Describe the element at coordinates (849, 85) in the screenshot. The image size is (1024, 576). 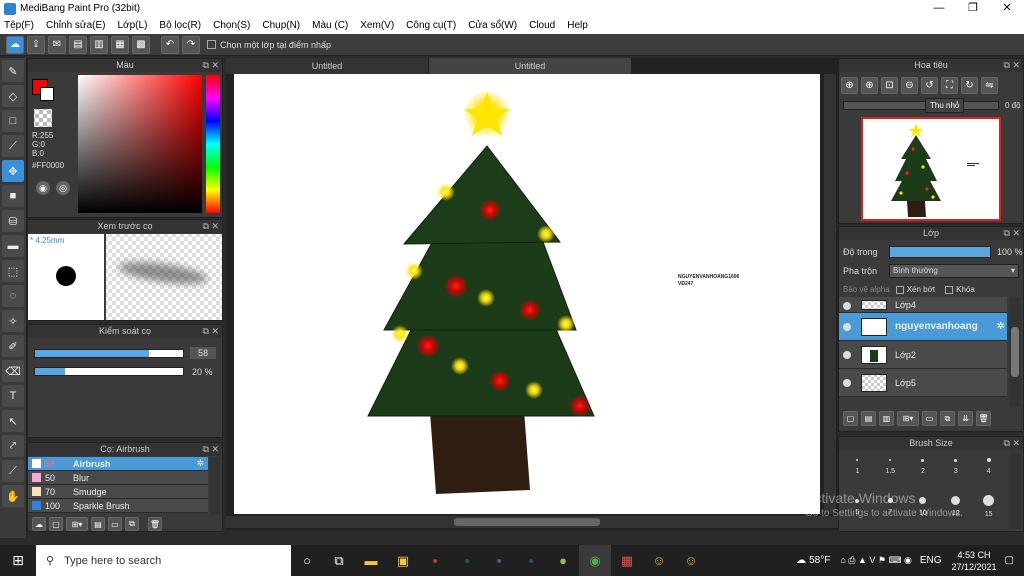
I see `zoom-fit-icon: ⊕` at that location.